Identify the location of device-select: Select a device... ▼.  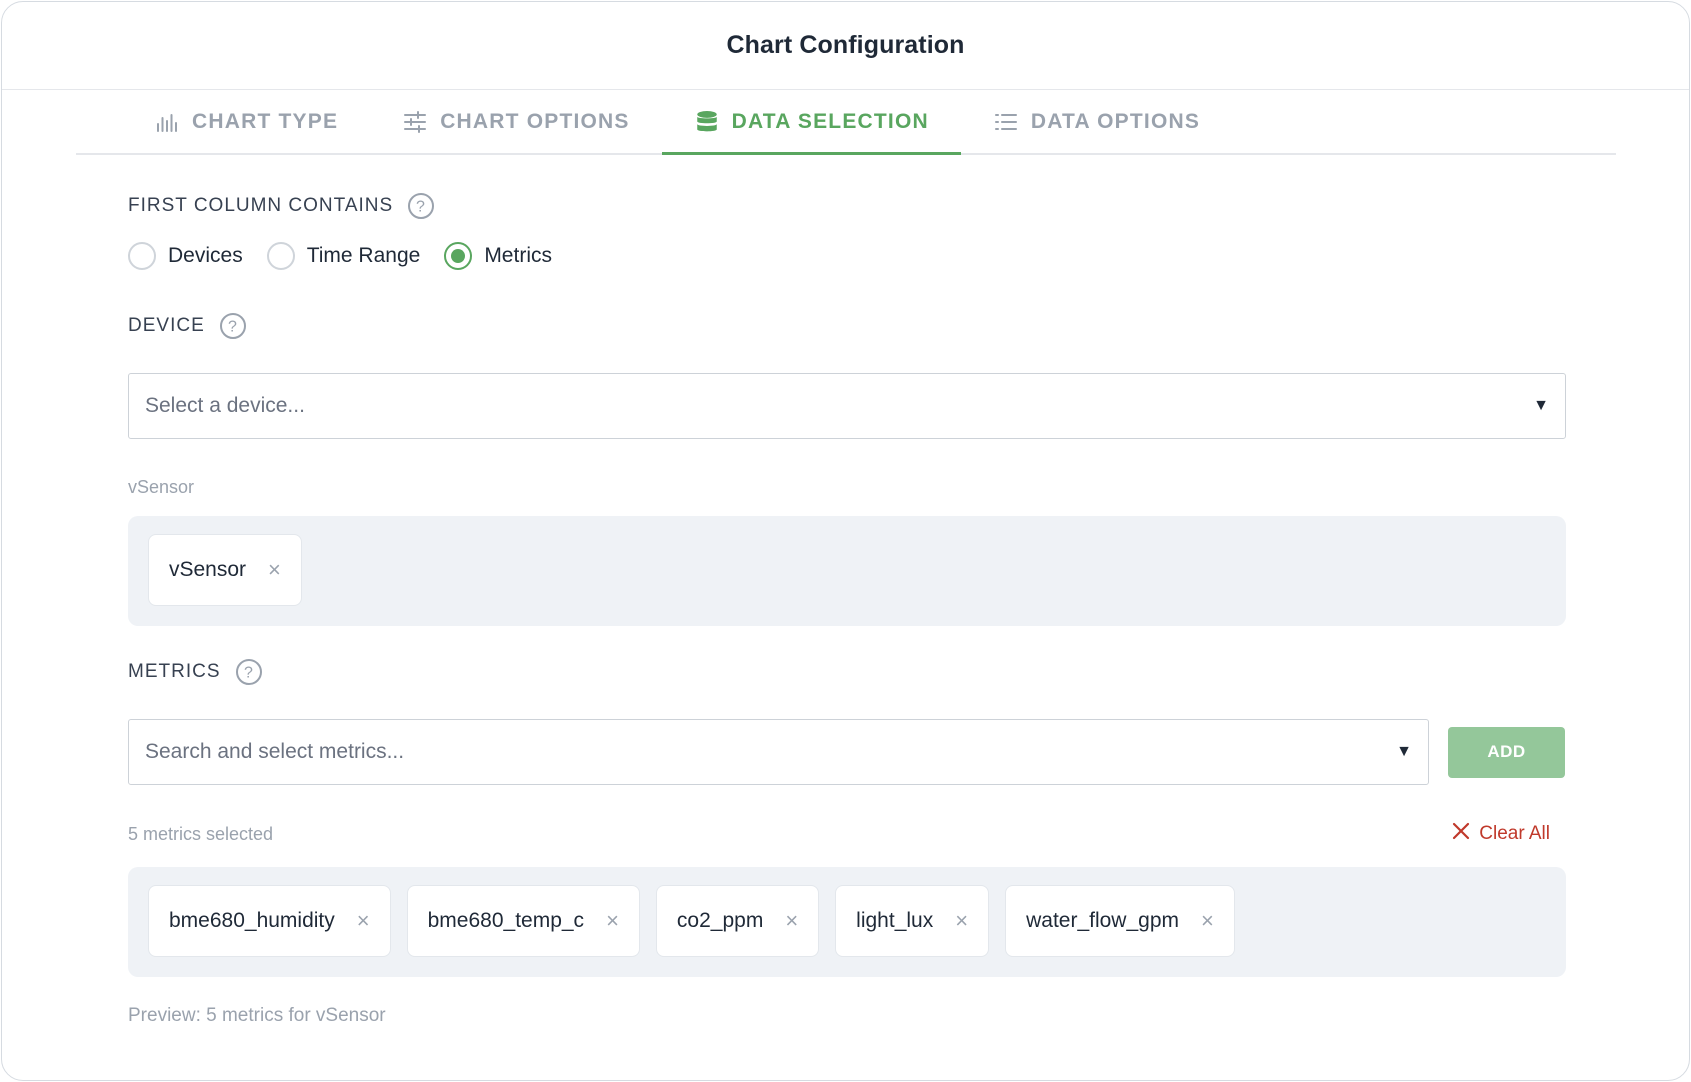
(847, 406).